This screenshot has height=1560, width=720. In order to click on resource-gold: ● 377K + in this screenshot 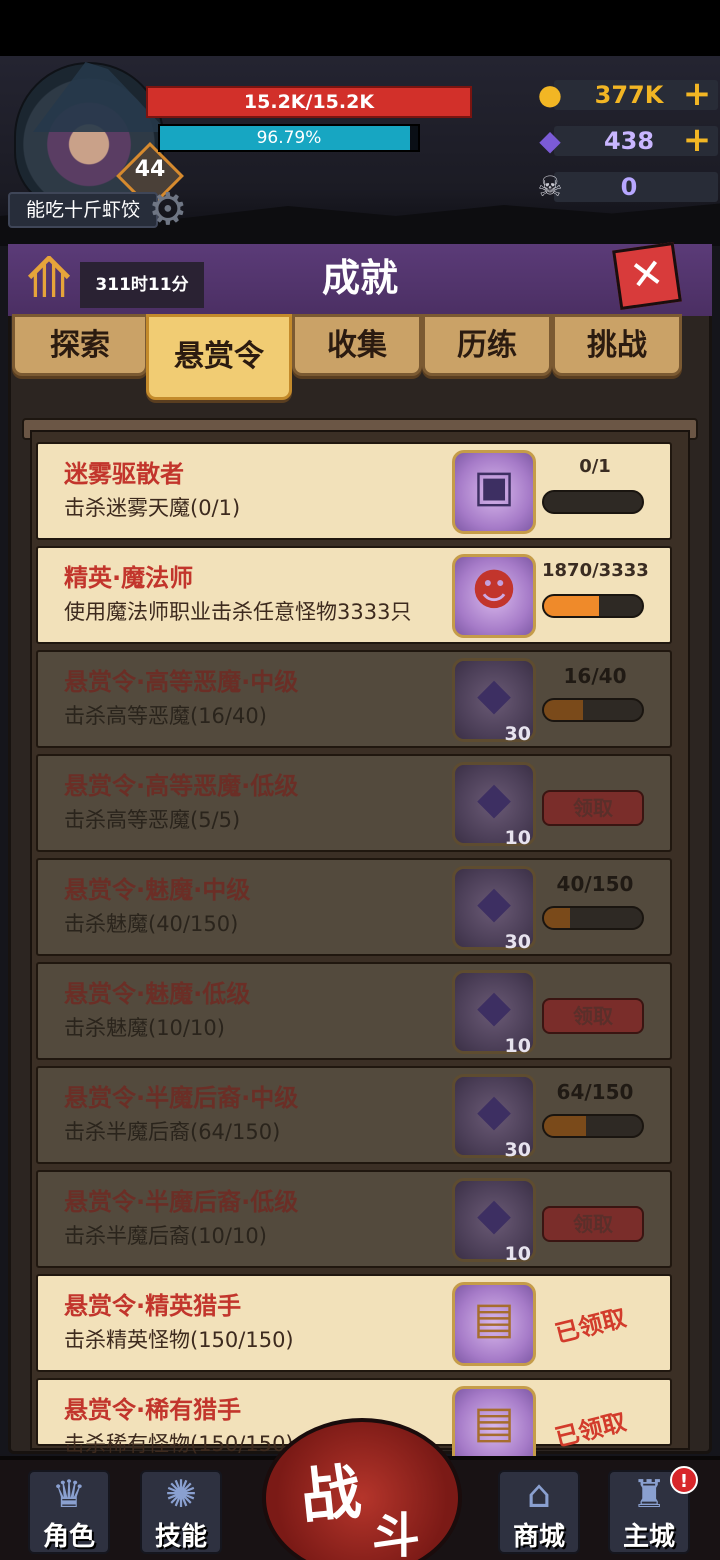, I will do `click(625, 95)`.